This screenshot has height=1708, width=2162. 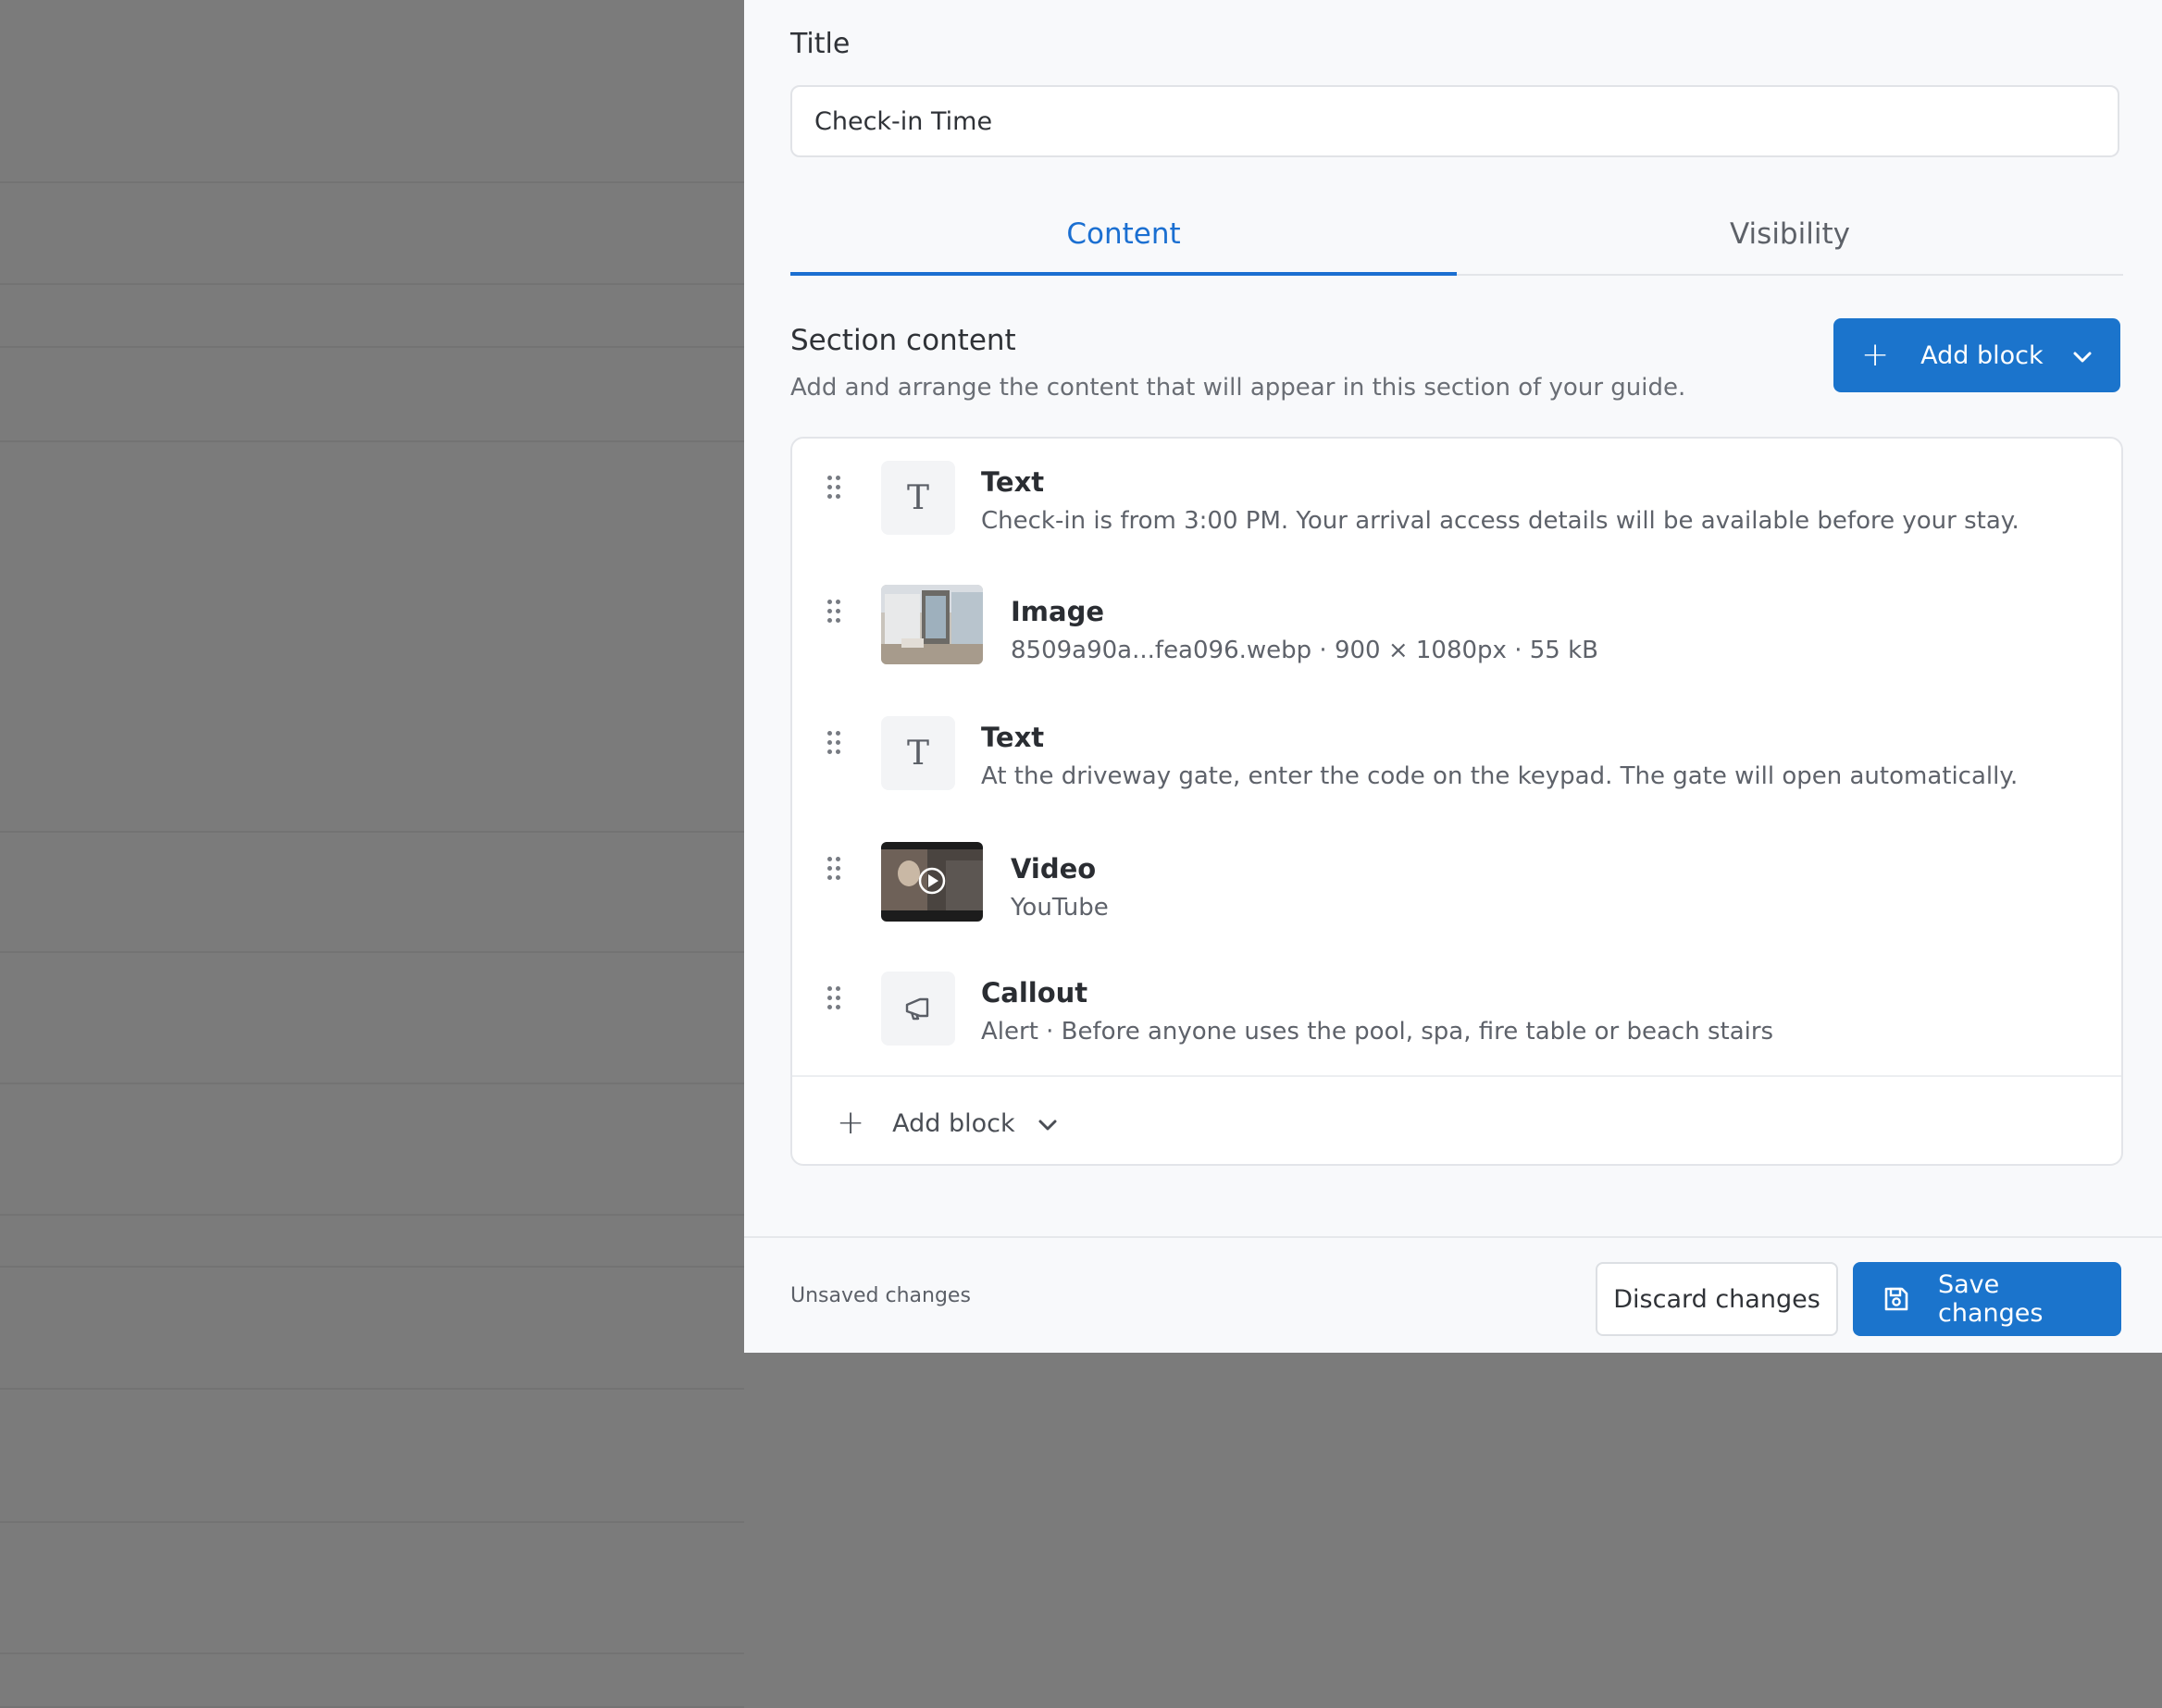 I want to click on save-changes-button: Save changes, so click(x=1987, y=1299).